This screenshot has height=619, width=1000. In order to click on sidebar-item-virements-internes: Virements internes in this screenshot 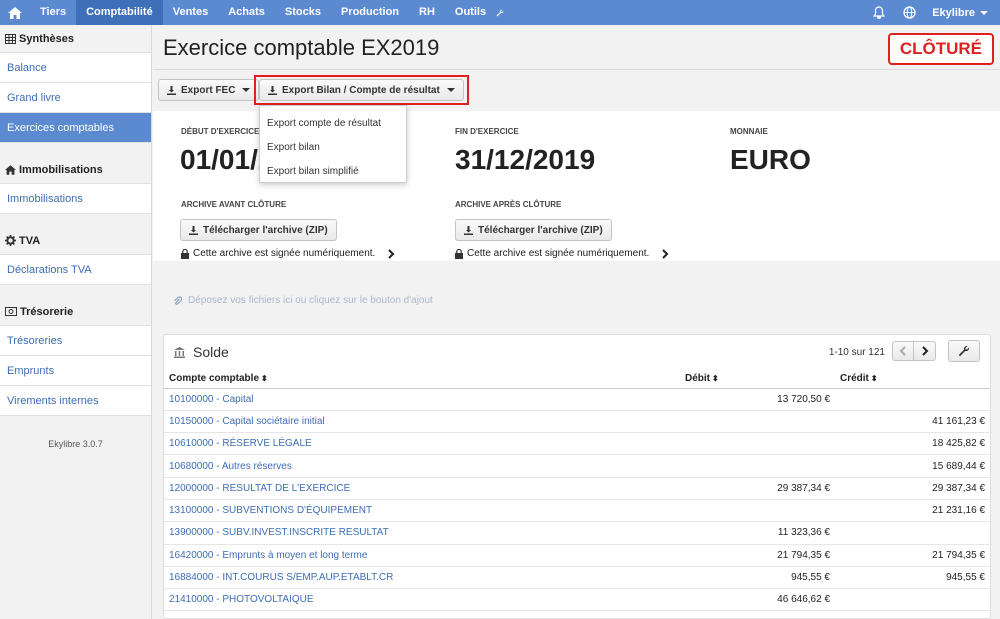, I will do `click(75, 400)`.